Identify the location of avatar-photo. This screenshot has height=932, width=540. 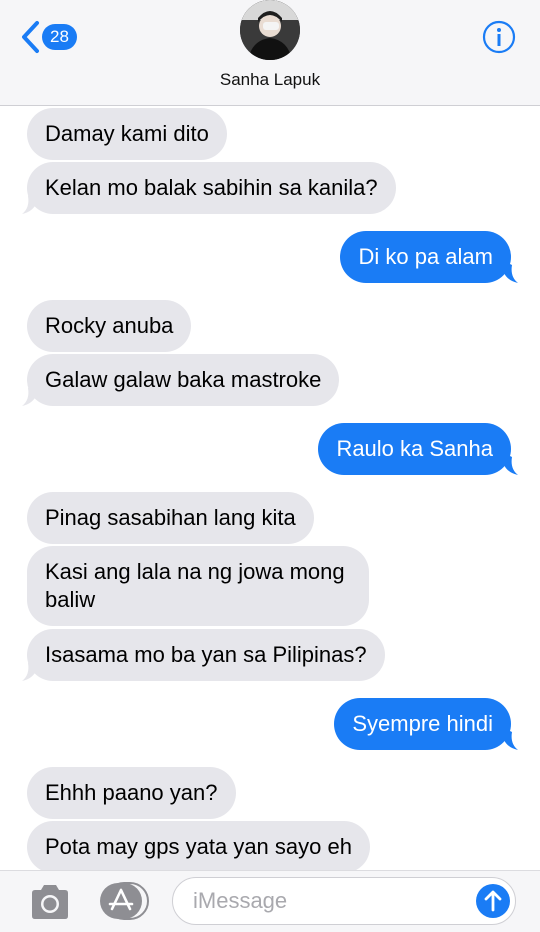
(270, 30).